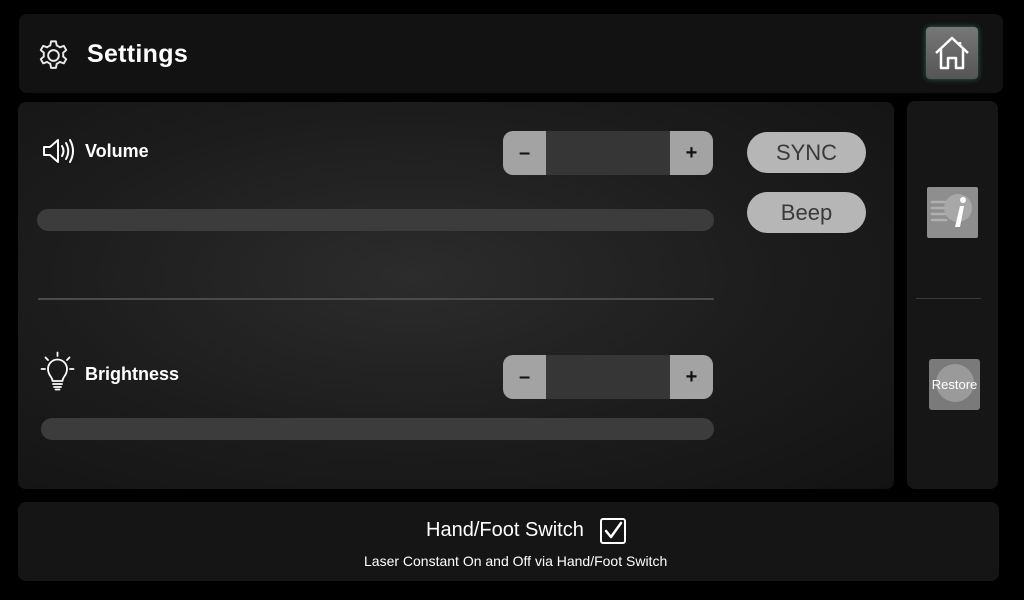 This screenshot has height=600, width=1024. Describe the element at coordinates (138, 54) in the screenshot. I see `page-title: Settings` at that location.